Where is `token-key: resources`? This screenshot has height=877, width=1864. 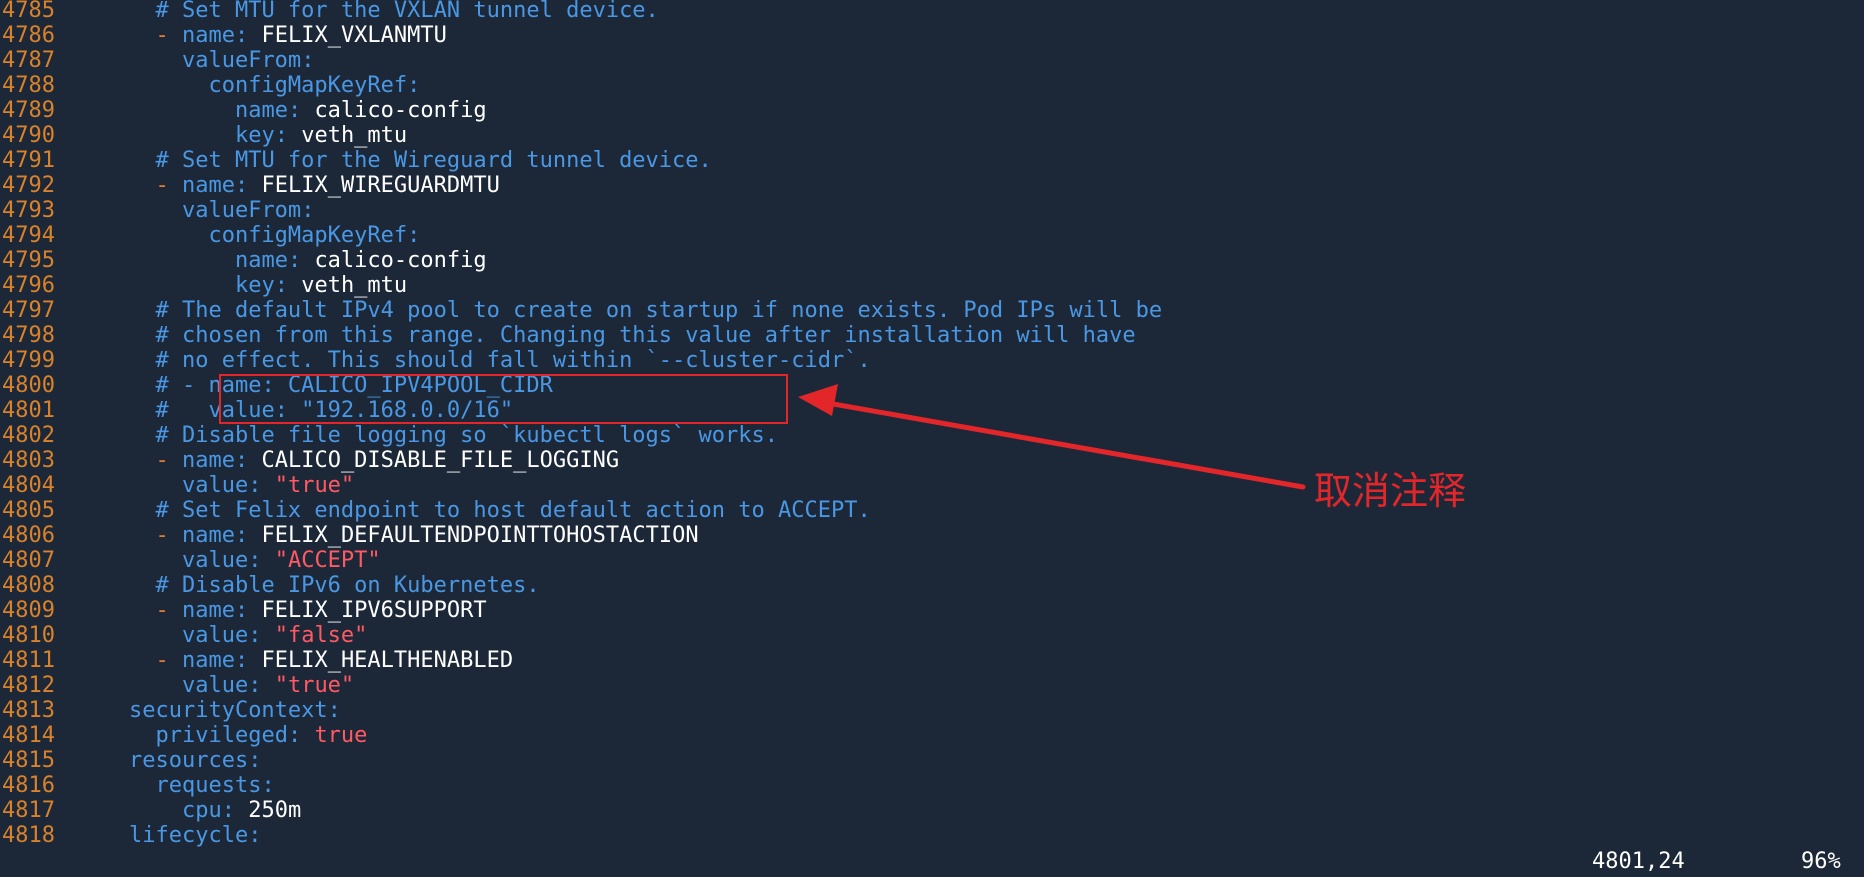 token-key: resources is located at coordinates (188, 760).